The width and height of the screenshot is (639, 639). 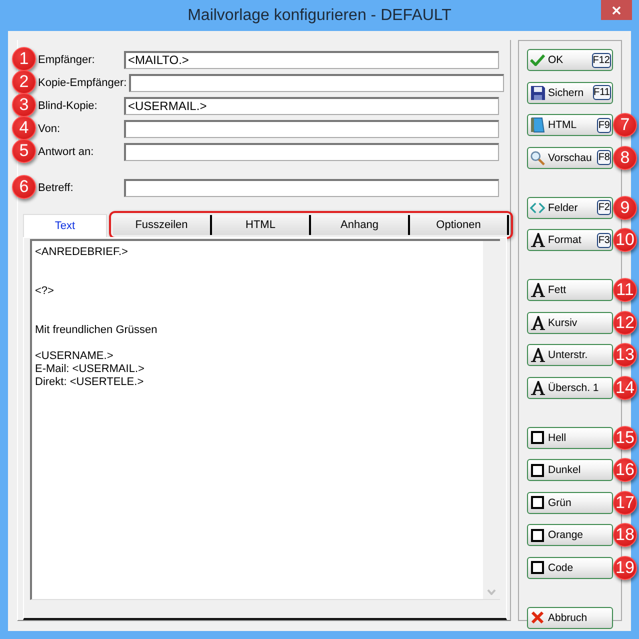 I want to click on close-icon, so click(x=616, y=10).